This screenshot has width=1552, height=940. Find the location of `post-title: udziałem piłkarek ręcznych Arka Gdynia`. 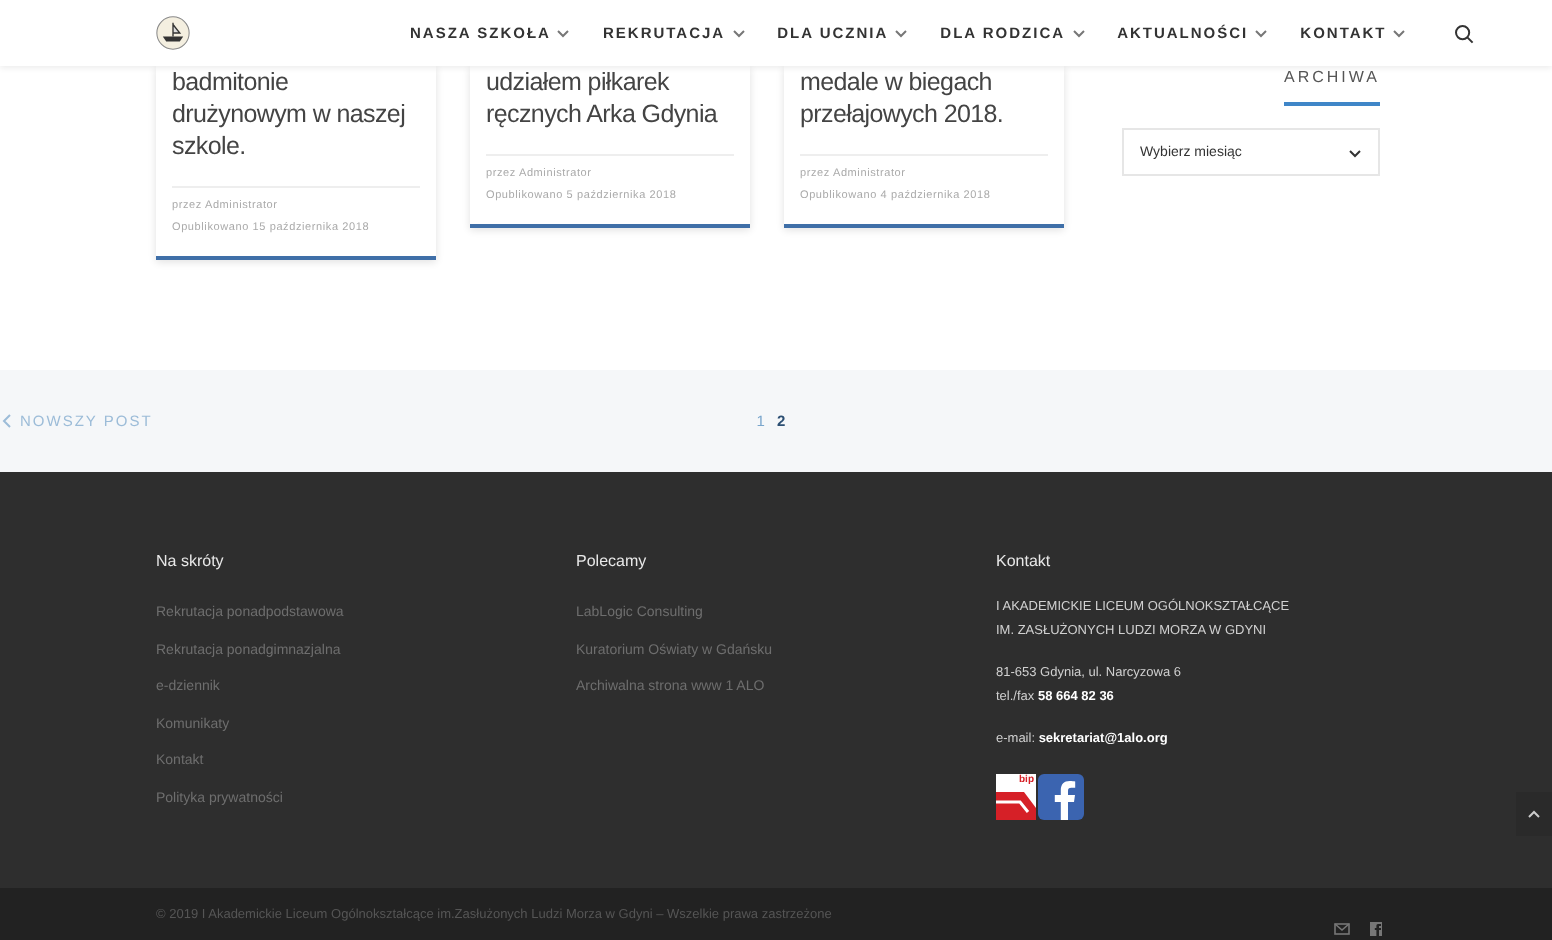

post-title: udziałem piłkarek ręcznych Arka Gdynia is located at coordinates (610, 98).